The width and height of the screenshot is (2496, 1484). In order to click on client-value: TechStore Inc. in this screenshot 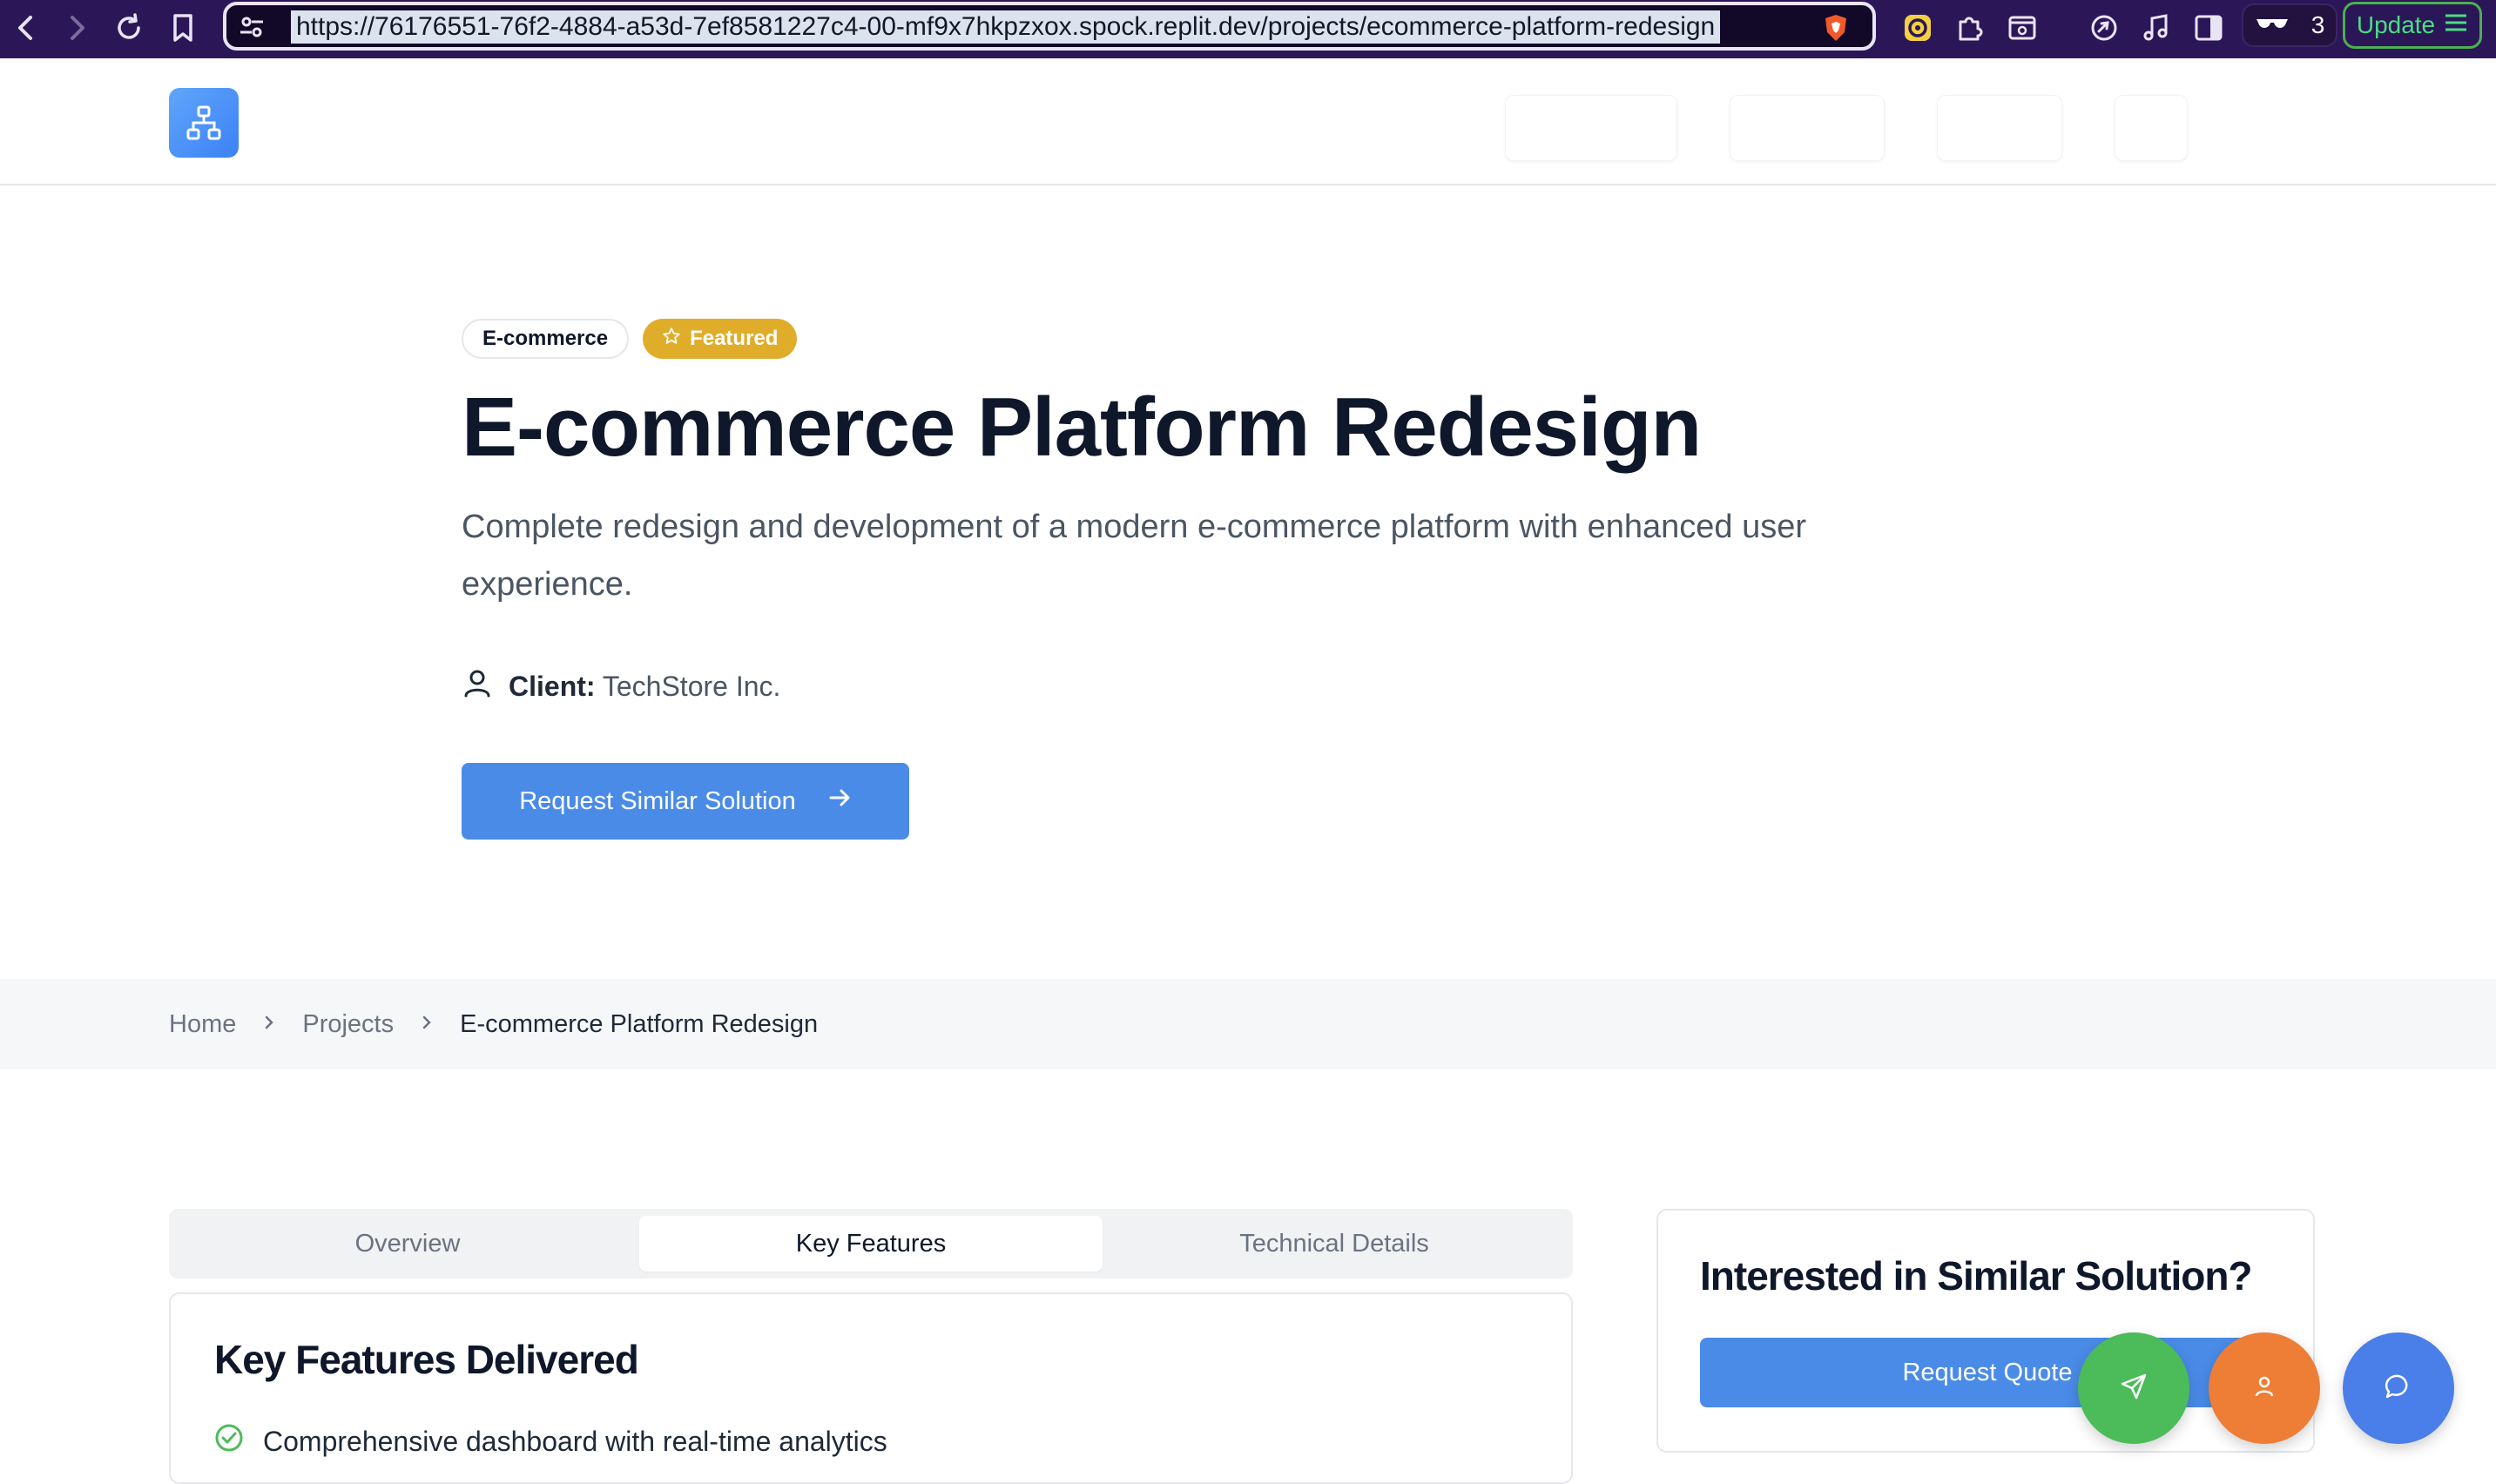, I will do `click(691, 686)`.